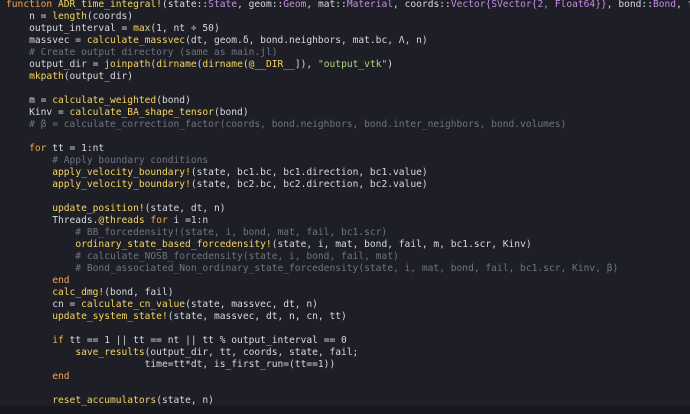  What do you see at coordinates (109, 5) in the screenshot?
I see `code-token: ADR_time_integral!` at bounding box center [109, 5].